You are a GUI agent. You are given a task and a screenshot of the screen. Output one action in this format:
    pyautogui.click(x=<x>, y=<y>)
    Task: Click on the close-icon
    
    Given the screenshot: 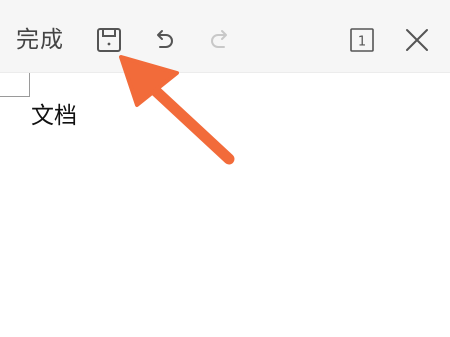 What is the action you would take?
    pyautogui.click(x=417, y=40)
    